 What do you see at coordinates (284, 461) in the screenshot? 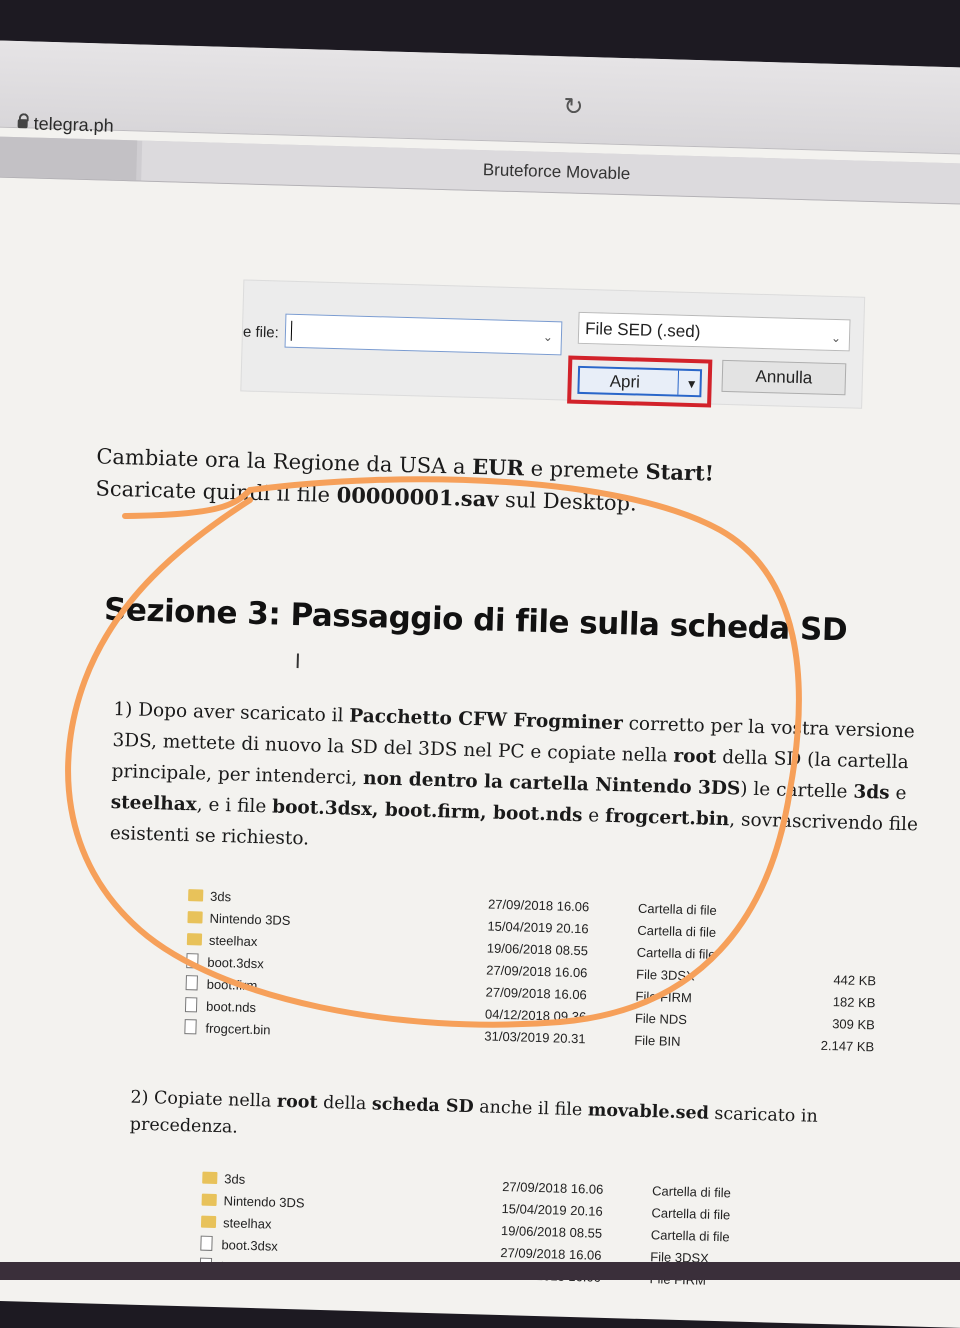
I see `text: Cambiate ora la Regione da USA a` at bounding box center [284, 461].